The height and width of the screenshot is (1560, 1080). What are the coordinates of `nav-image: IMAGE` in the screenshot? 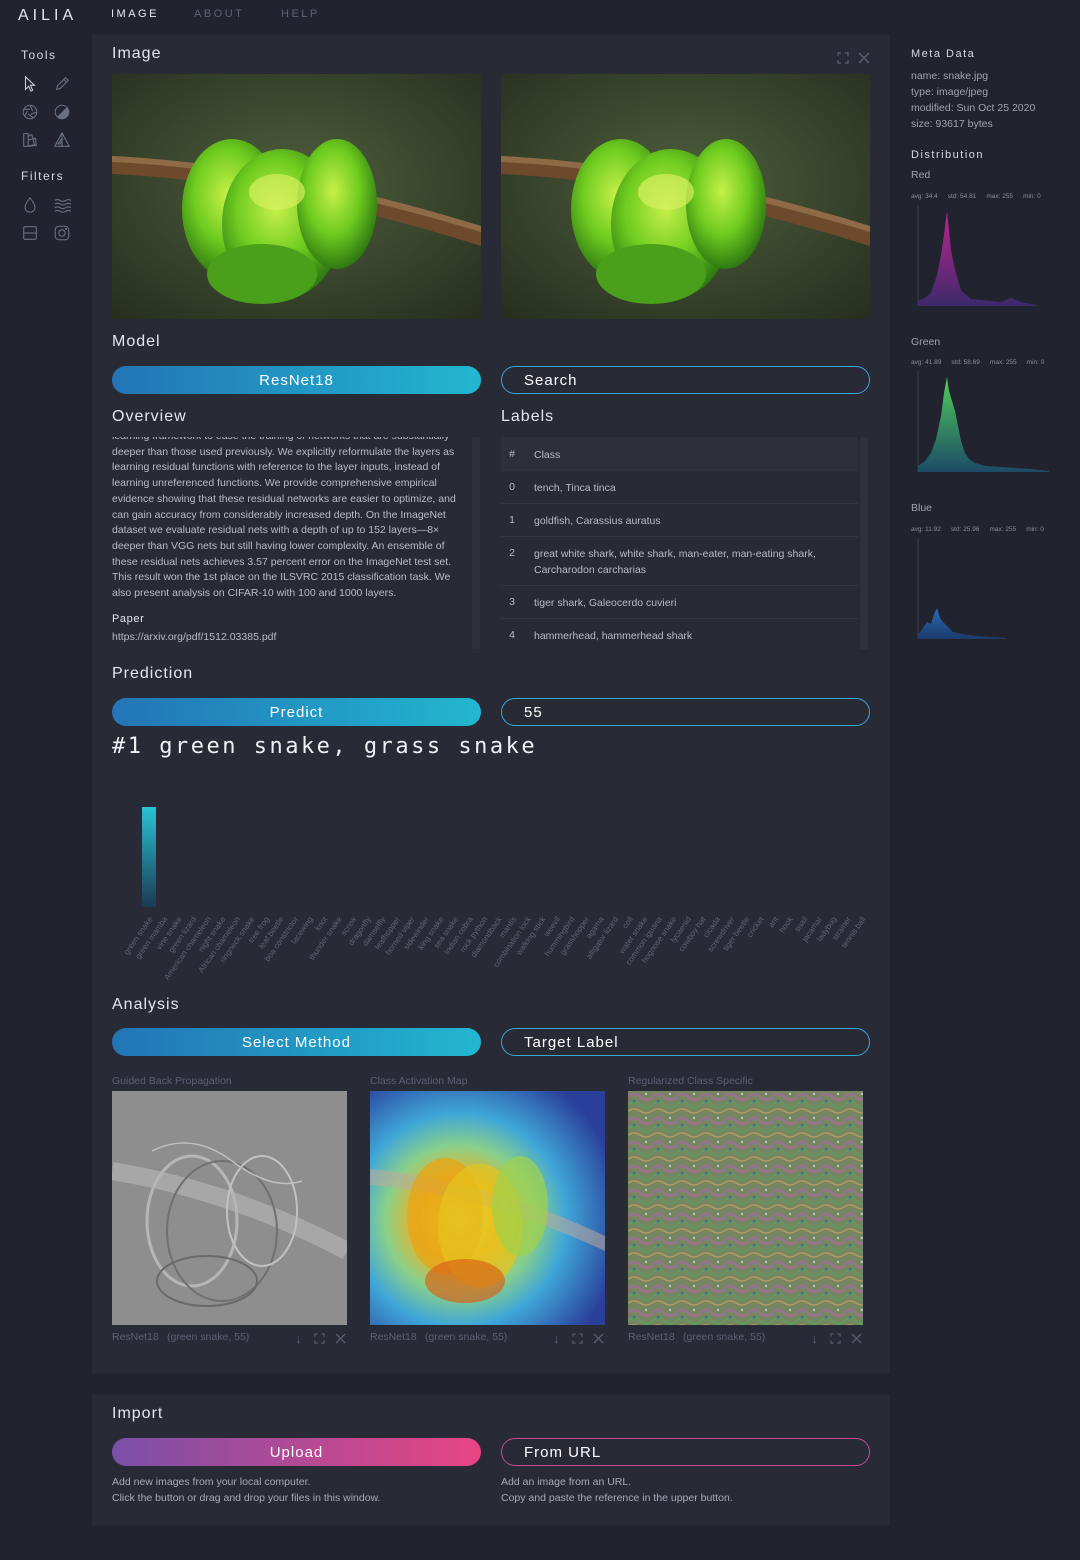 It's located at (135, 14).